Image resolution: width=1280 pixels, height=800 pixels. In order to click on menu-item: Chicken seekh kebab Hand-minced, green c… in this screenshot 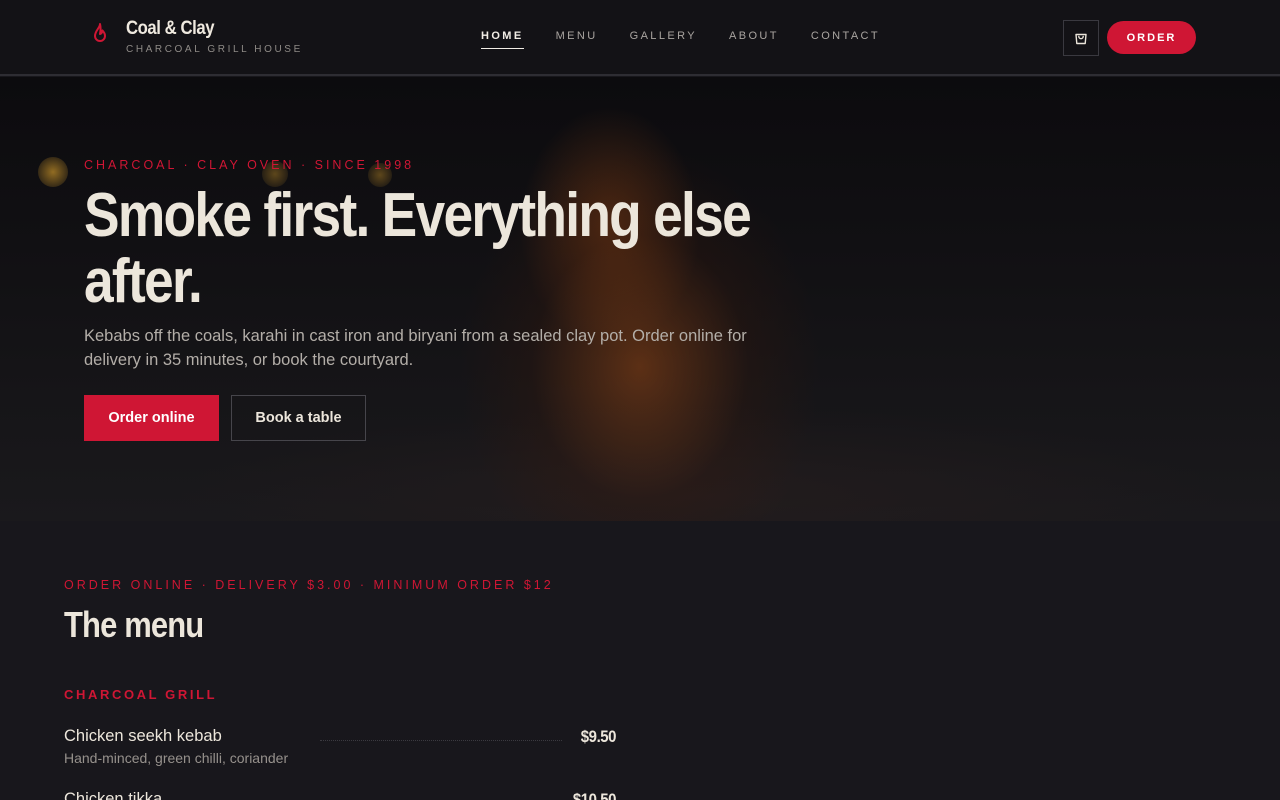, I will do `click(340, 746)`.